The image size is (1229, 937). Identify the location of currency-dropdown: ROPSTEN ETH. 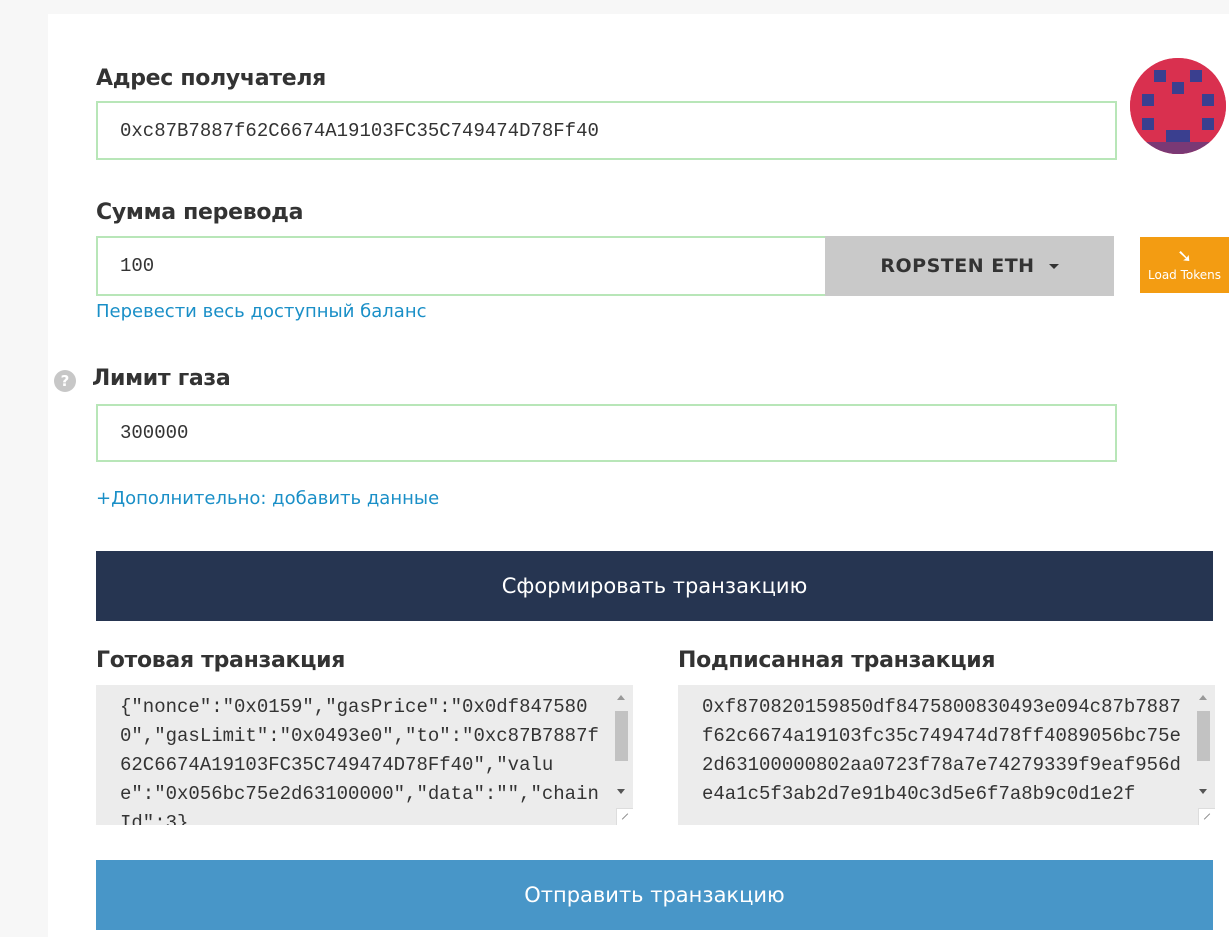
(969, 266).